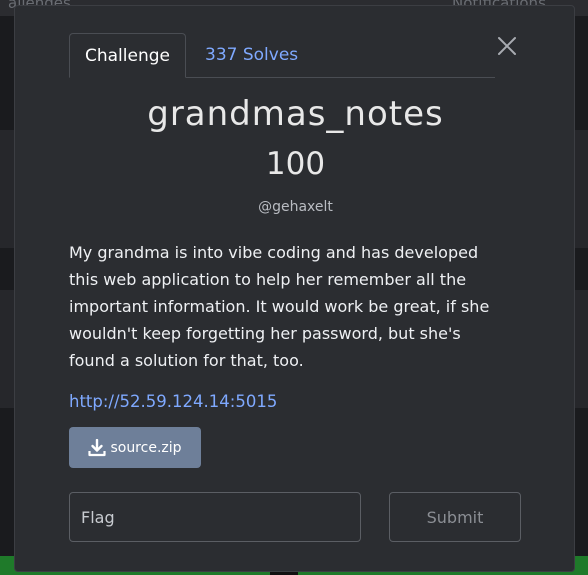 This screenshot has height=575, width=588. What do you see at coordinates (146, 447) in the screenshot?
I see `download-file-label: source.zip` at bounding box center [146, 447].